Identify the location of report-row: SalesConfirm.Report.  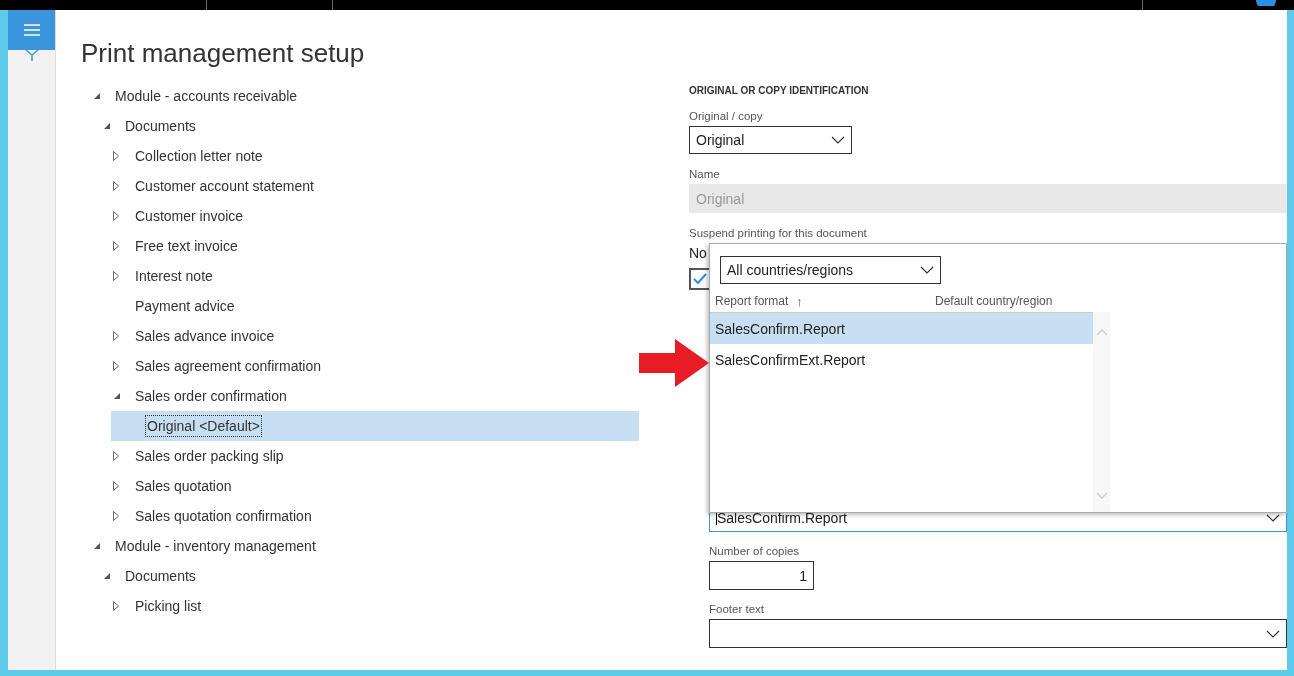
(901, 328).